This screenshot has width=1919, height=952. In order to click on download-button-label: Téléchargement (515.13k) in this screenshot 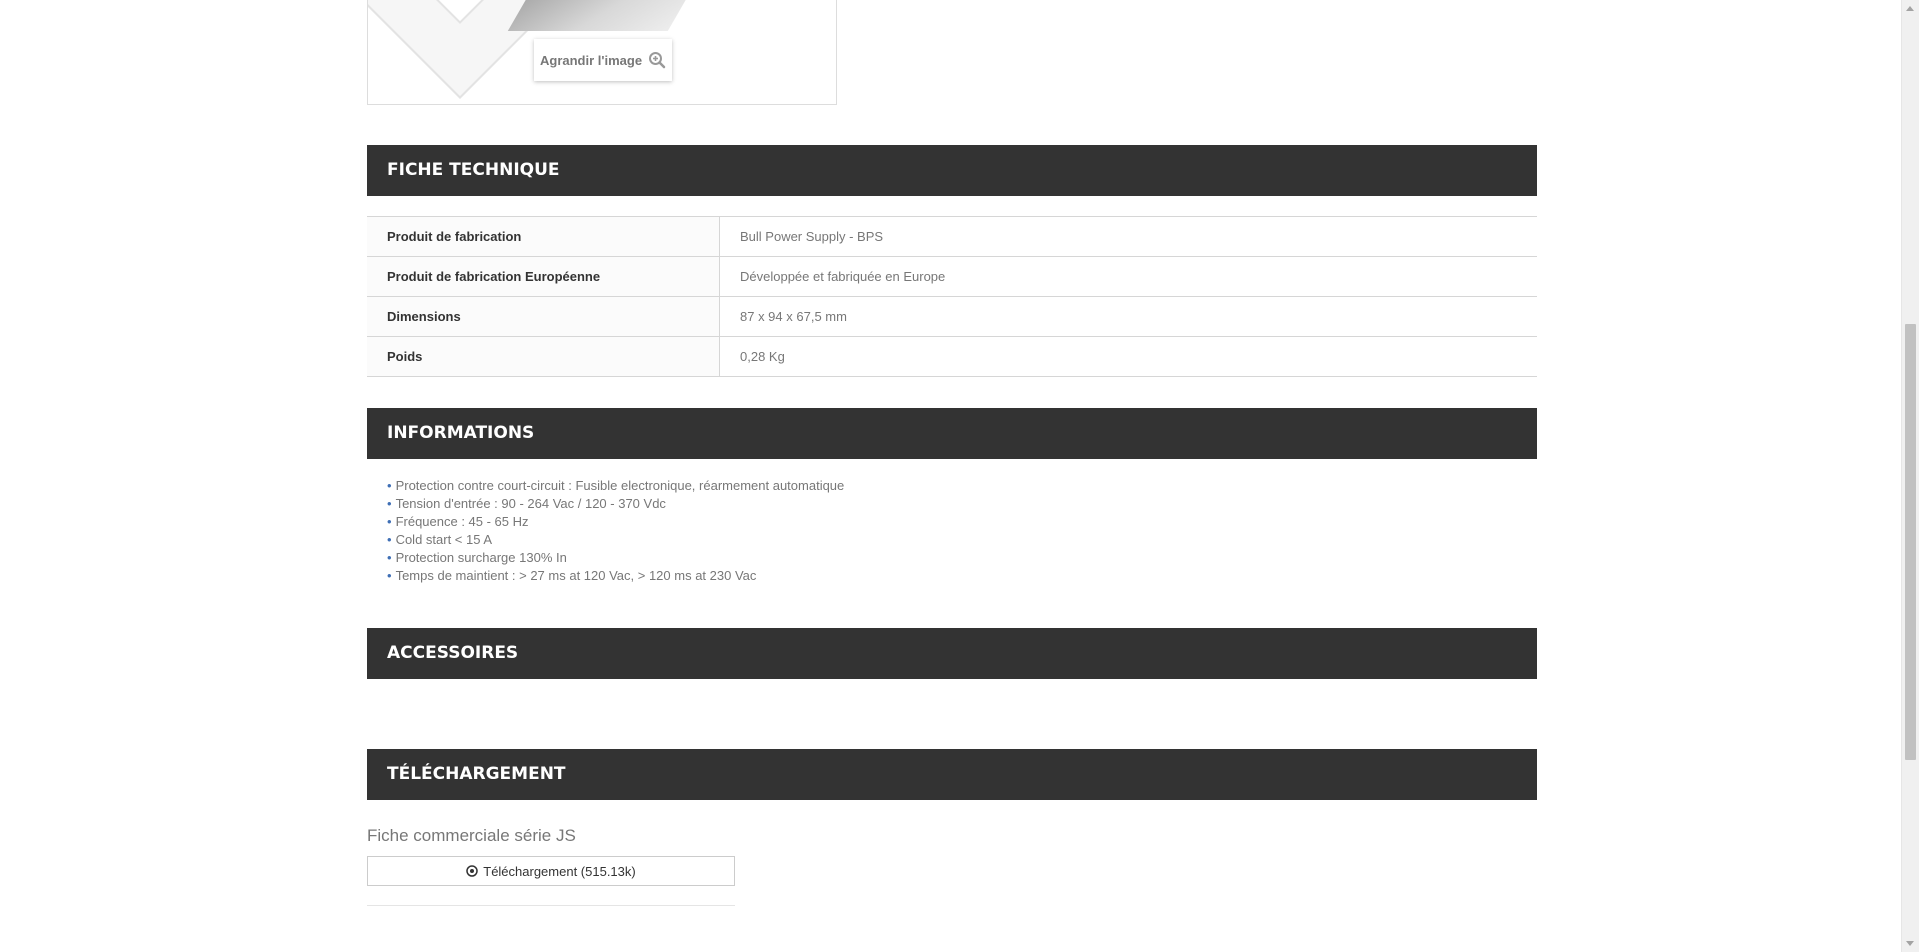, I will do `click(559, 871)`.